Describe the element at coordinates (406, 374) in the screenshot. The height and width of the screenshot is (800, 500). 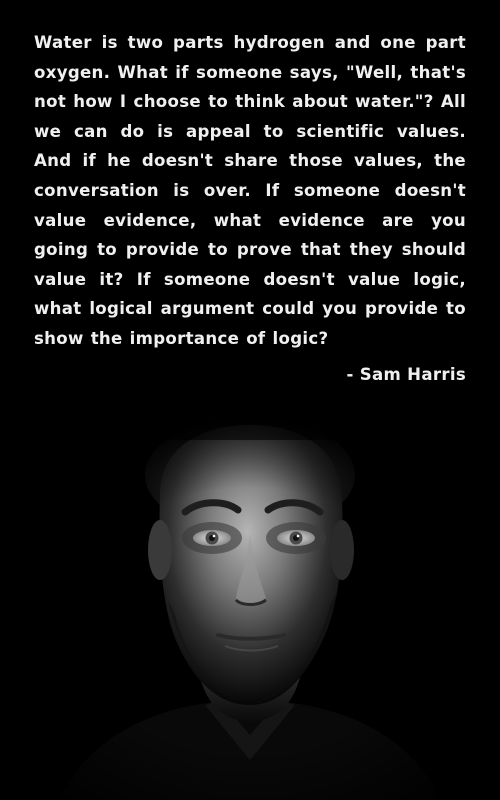
I see `quote-attribution: - Sam Harris` at that location.